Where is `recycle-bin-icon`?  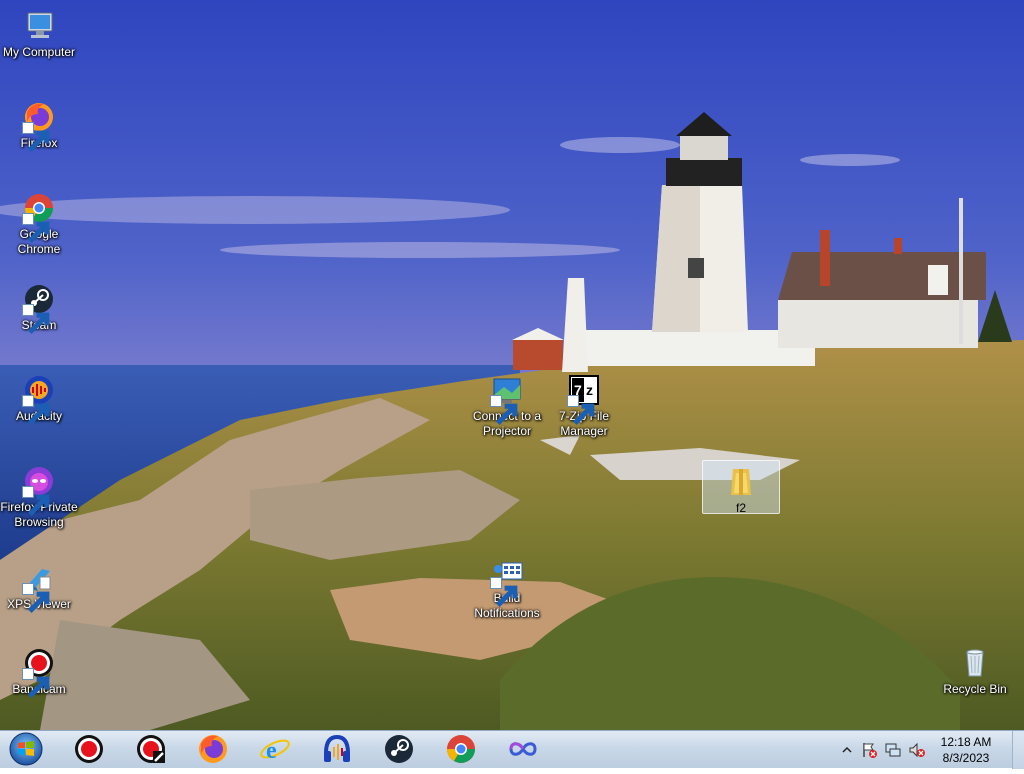 recycle-bin-icon is located at coordinates (975, 663).